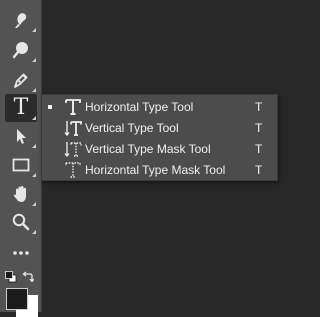  I want to click on vertical-type-icon, so click(73, 128).